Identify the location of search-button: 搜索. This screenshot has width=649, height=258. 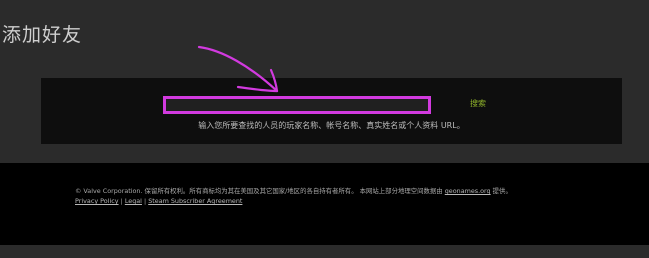
(478, 103).